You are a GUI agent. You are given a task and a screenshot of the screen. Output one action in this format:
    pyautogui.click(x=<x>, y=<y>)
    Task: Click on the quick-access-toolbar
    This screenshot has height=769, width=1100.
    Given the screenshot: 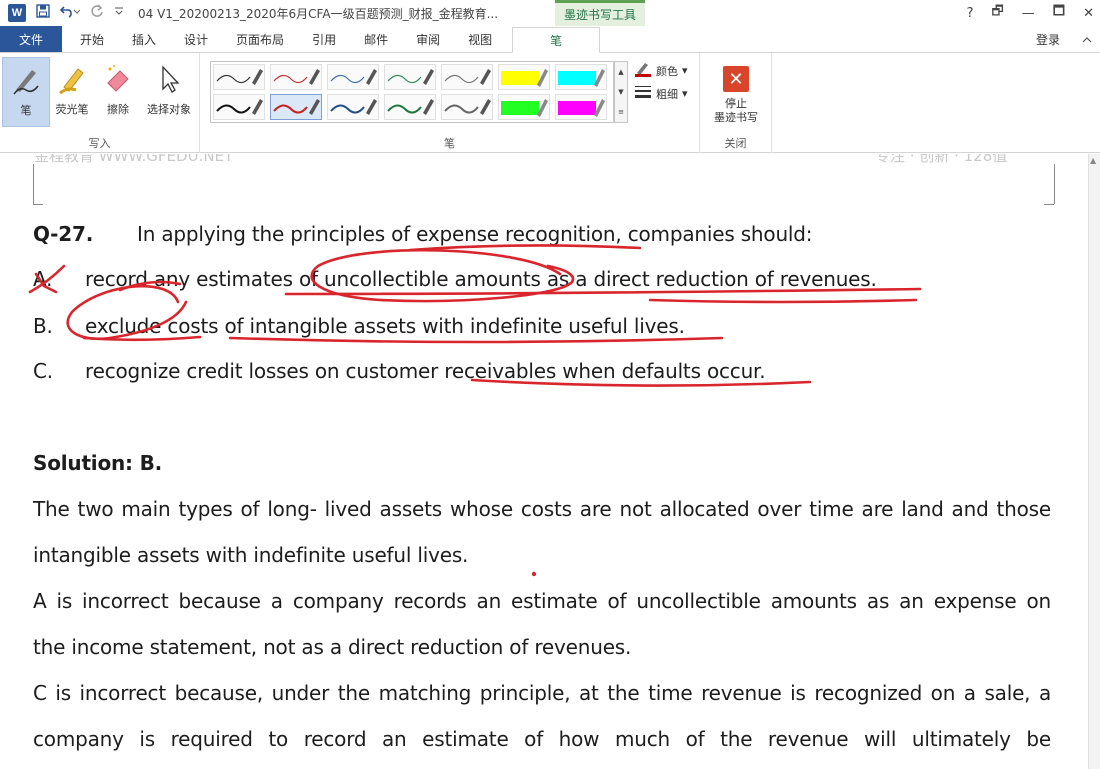 What is the action you would take?
    pyautogui.click(x=80, y=13)
    